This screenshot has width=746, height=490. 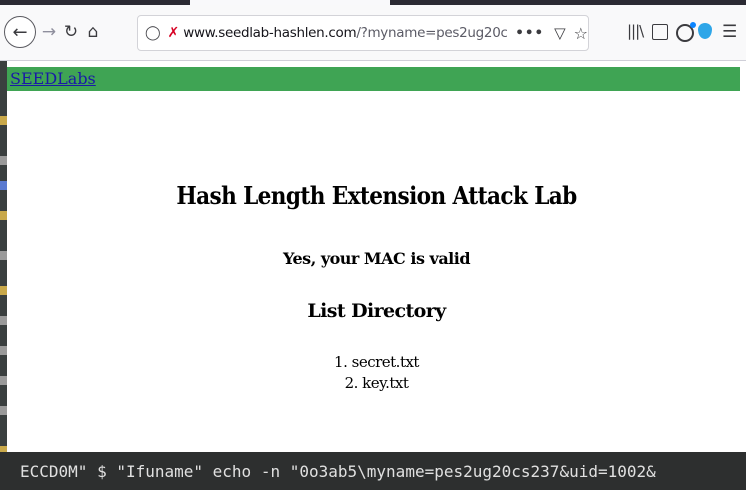 I want to click on list-item: 2. key.txt, so click(x=376, y=383).